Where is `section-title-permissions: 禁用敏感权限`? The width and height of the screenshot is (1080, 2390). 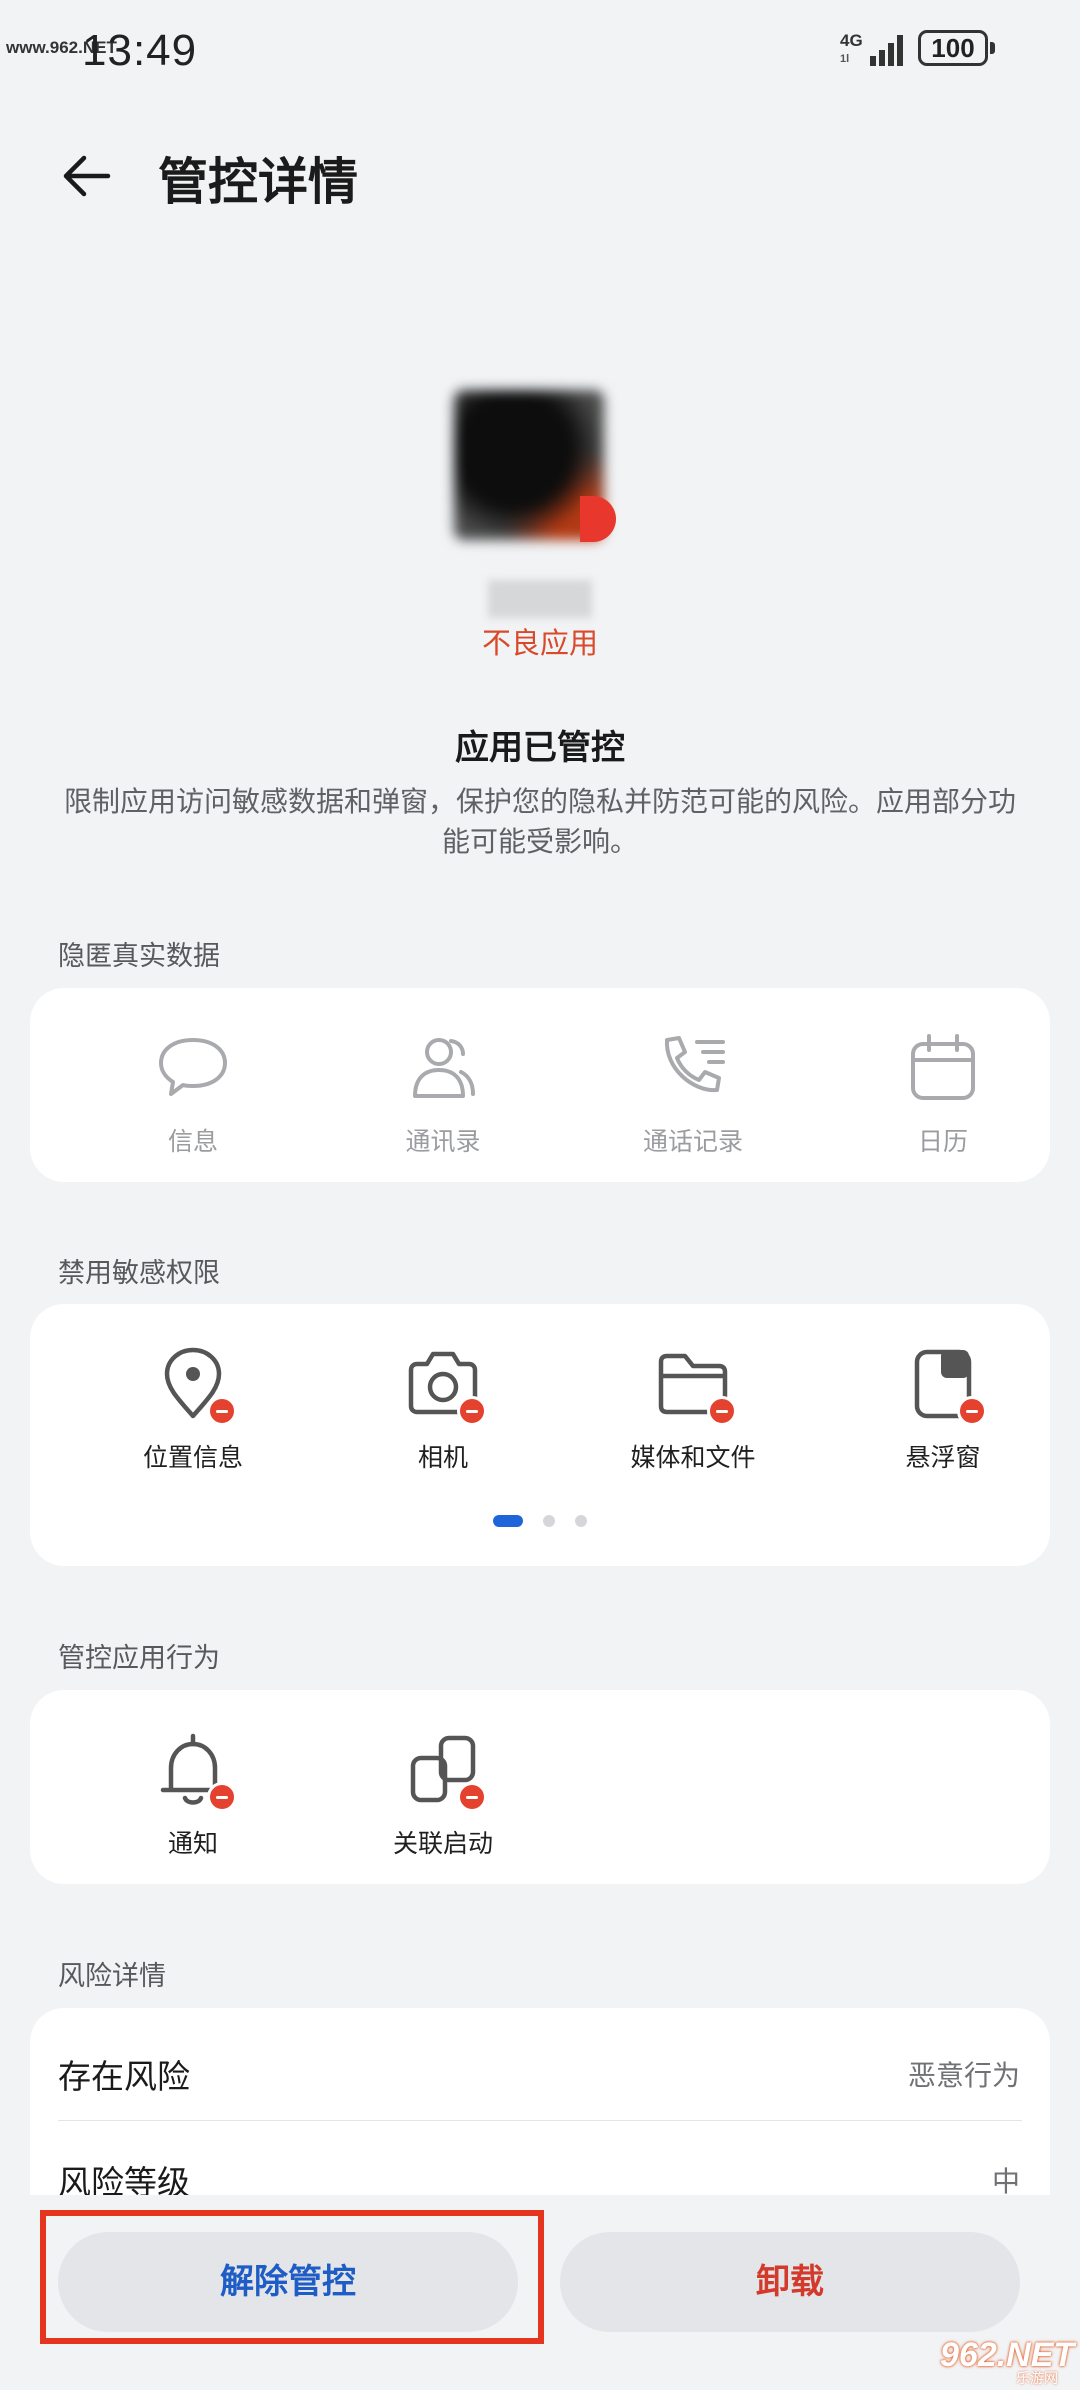
section-title-permissions: 禁用敏感权限 is located at coordinates (139, 1273).